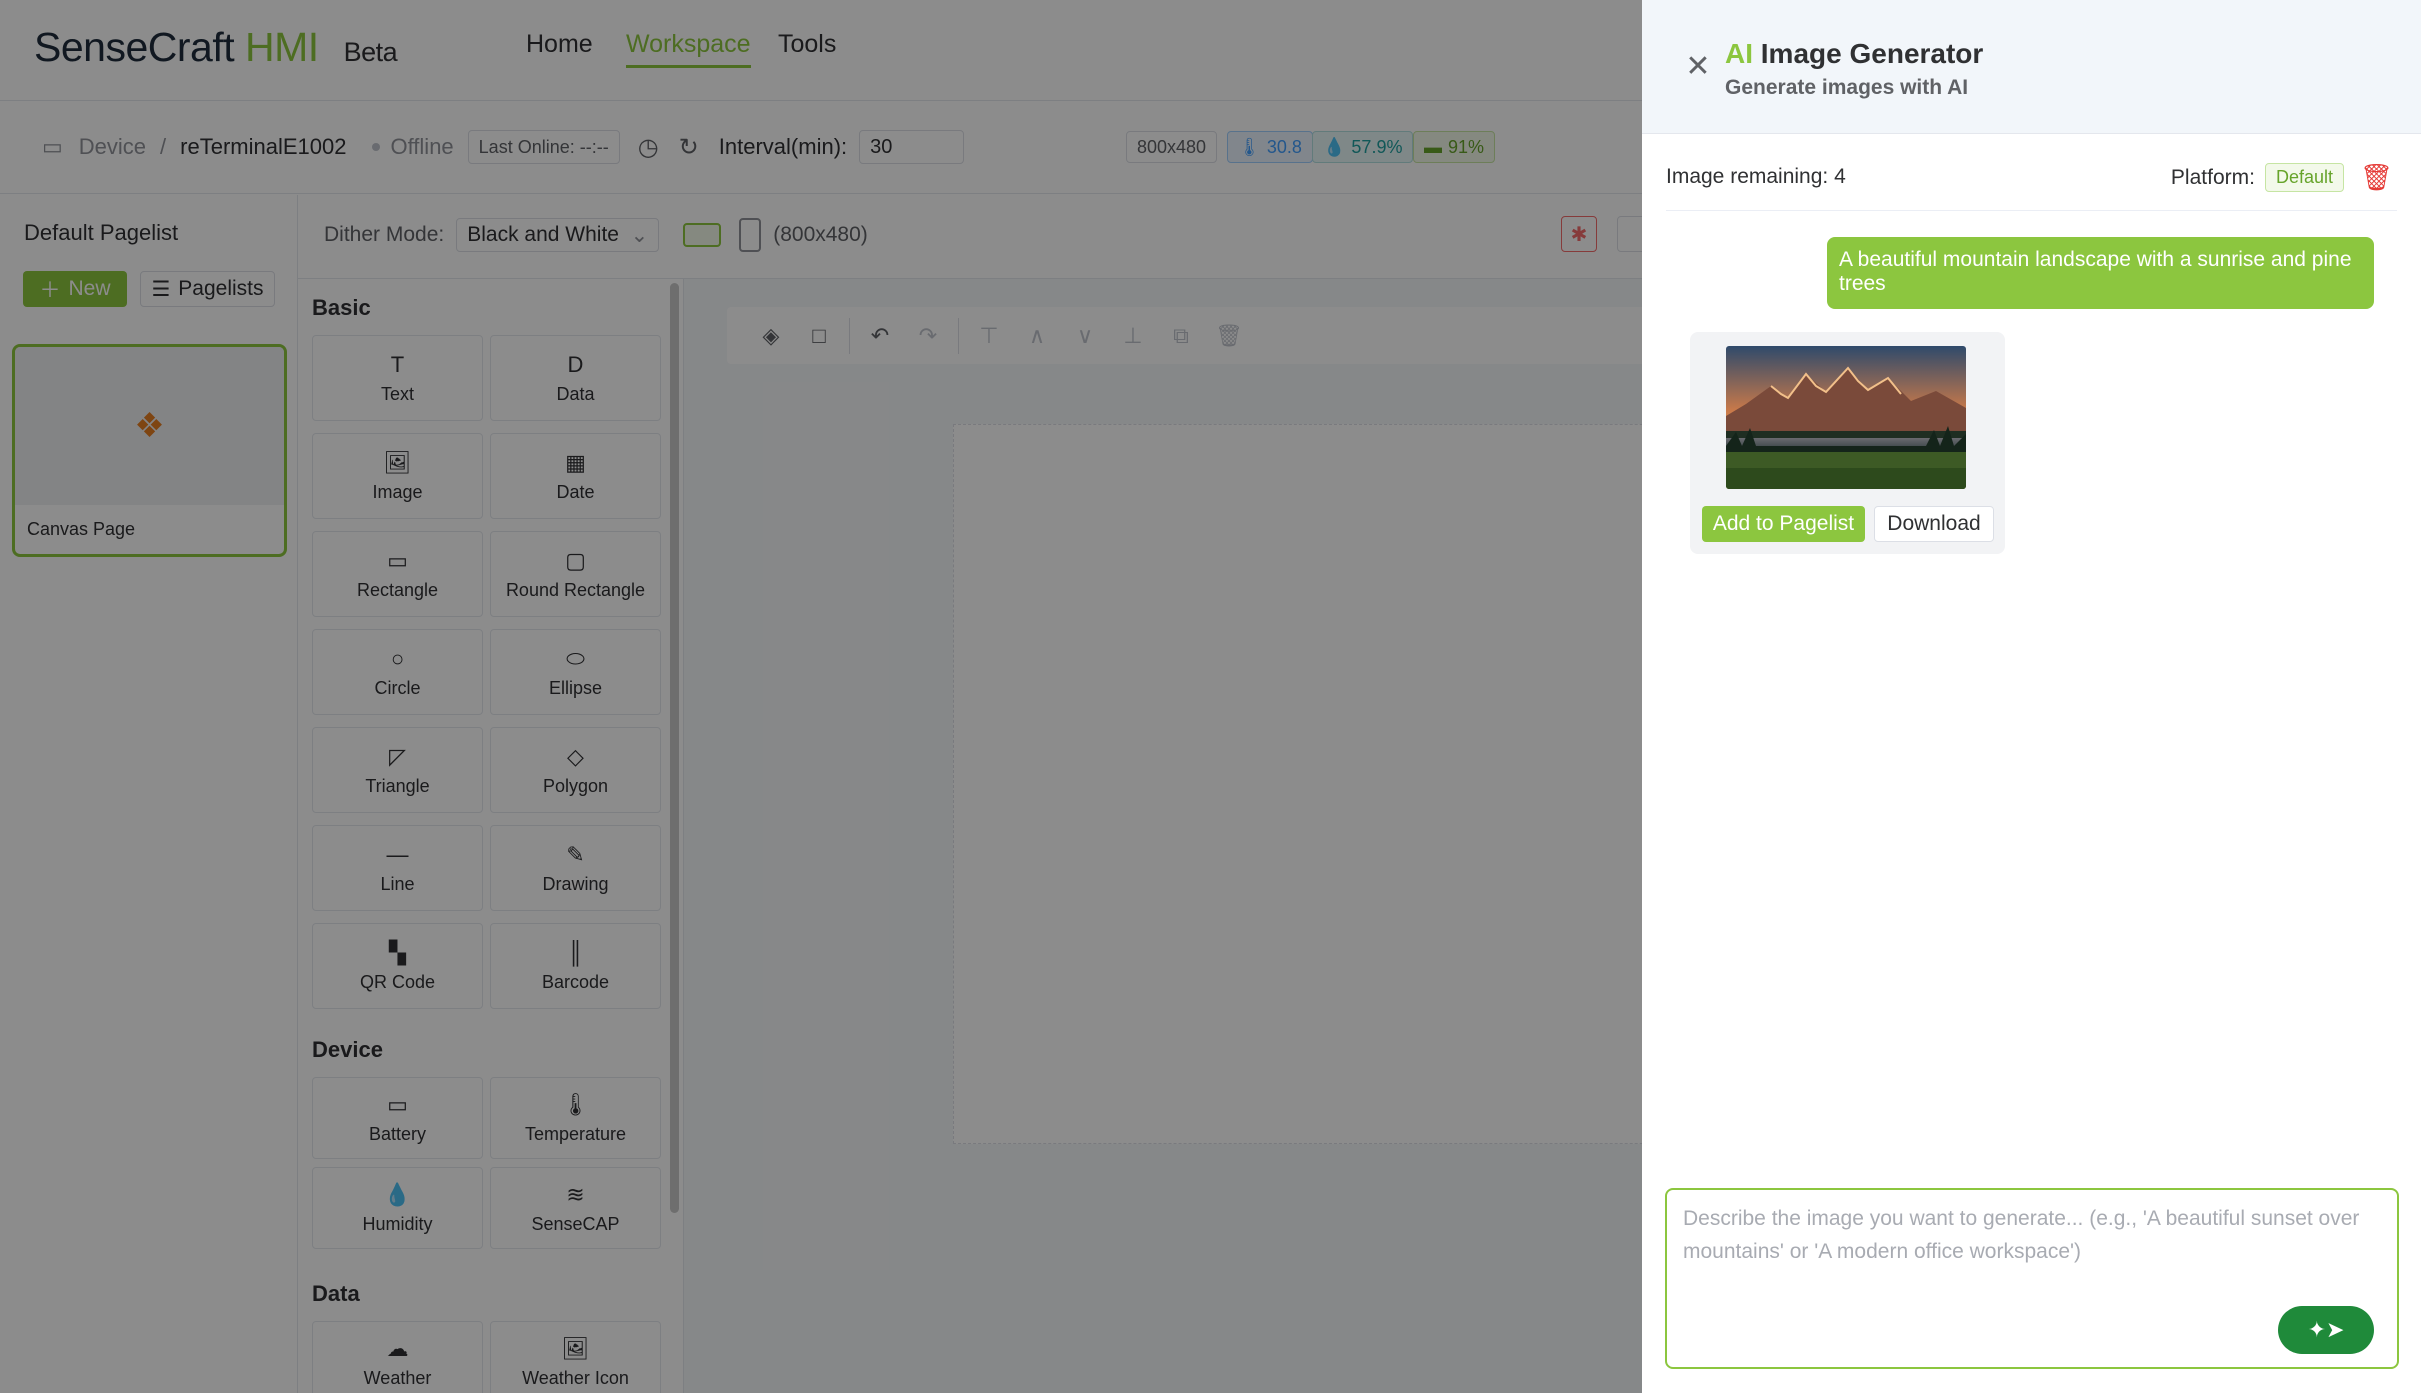  Describe the element at coordinates (2376, 177) in the screenshot. I see `trash-icon: 🗑` at that location.